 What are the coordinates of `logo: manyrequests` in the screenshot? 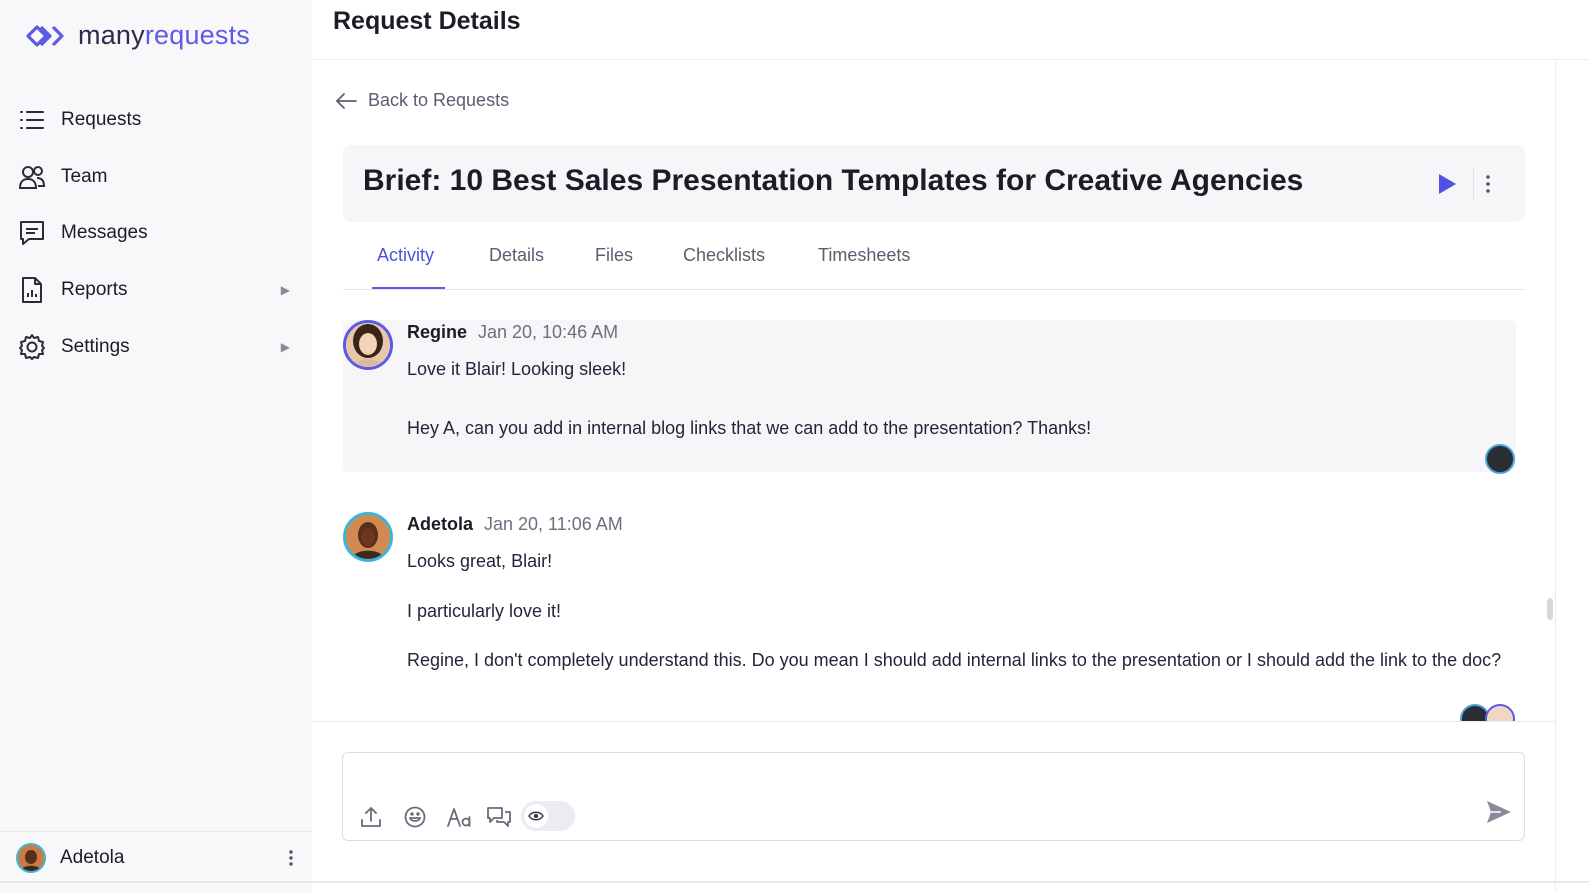 It's located at (137, 35).